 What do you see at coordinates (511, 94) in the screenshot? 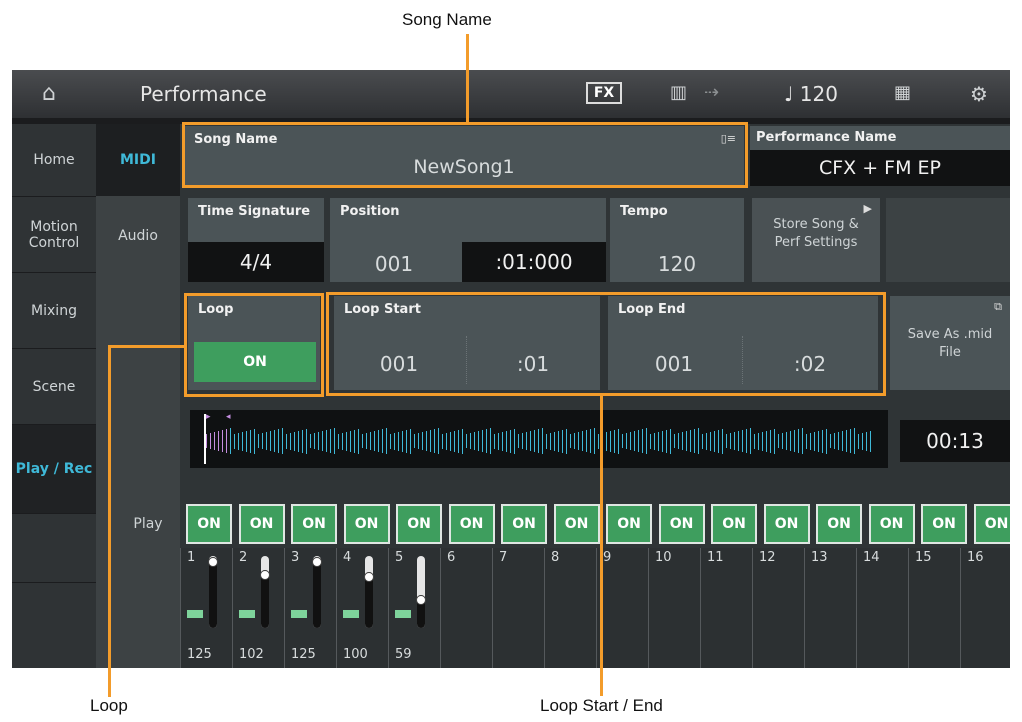
I see `top-bar: ⌂ Performance FX ▥ ⇢ ♩ 120 ▦ ⚙` at bounding box center [511, 94].